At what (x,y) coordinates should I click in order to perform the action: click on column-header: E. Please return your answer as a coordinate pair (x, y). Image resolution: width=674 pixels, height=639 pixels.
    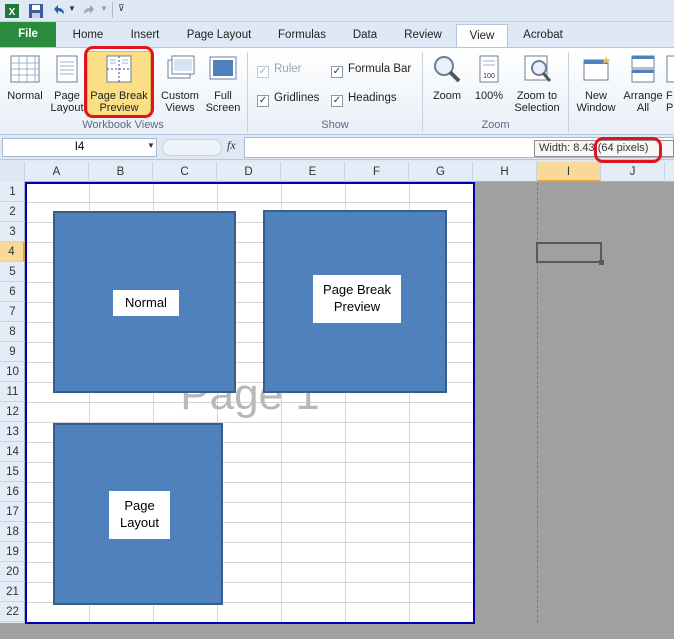
    Looking at the image, I should click on (313, 172).